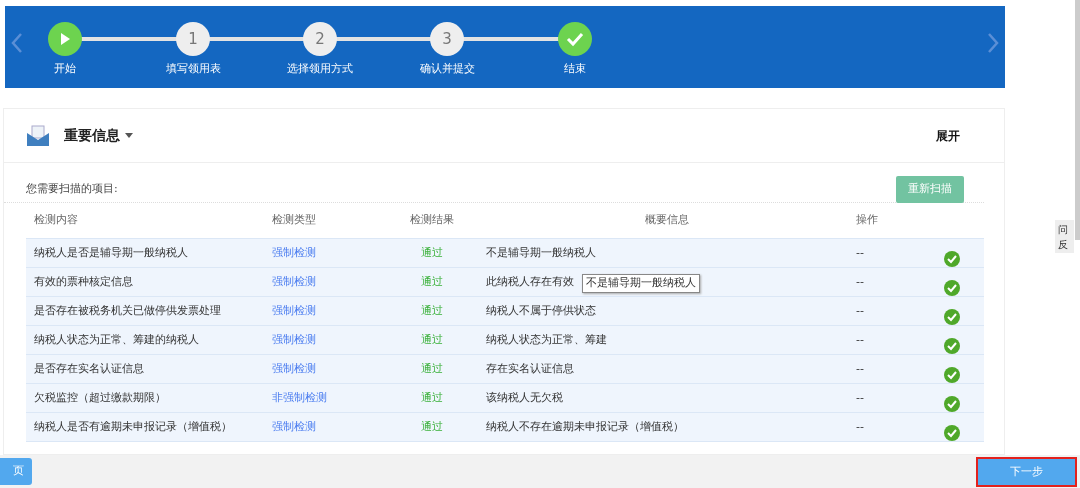 The height and width of the screenshot is (488, 1080). What do you see at coordinates (948, 135) in the screenshot?
I see `expand-link: 展开` at bounding box center [948, 135].